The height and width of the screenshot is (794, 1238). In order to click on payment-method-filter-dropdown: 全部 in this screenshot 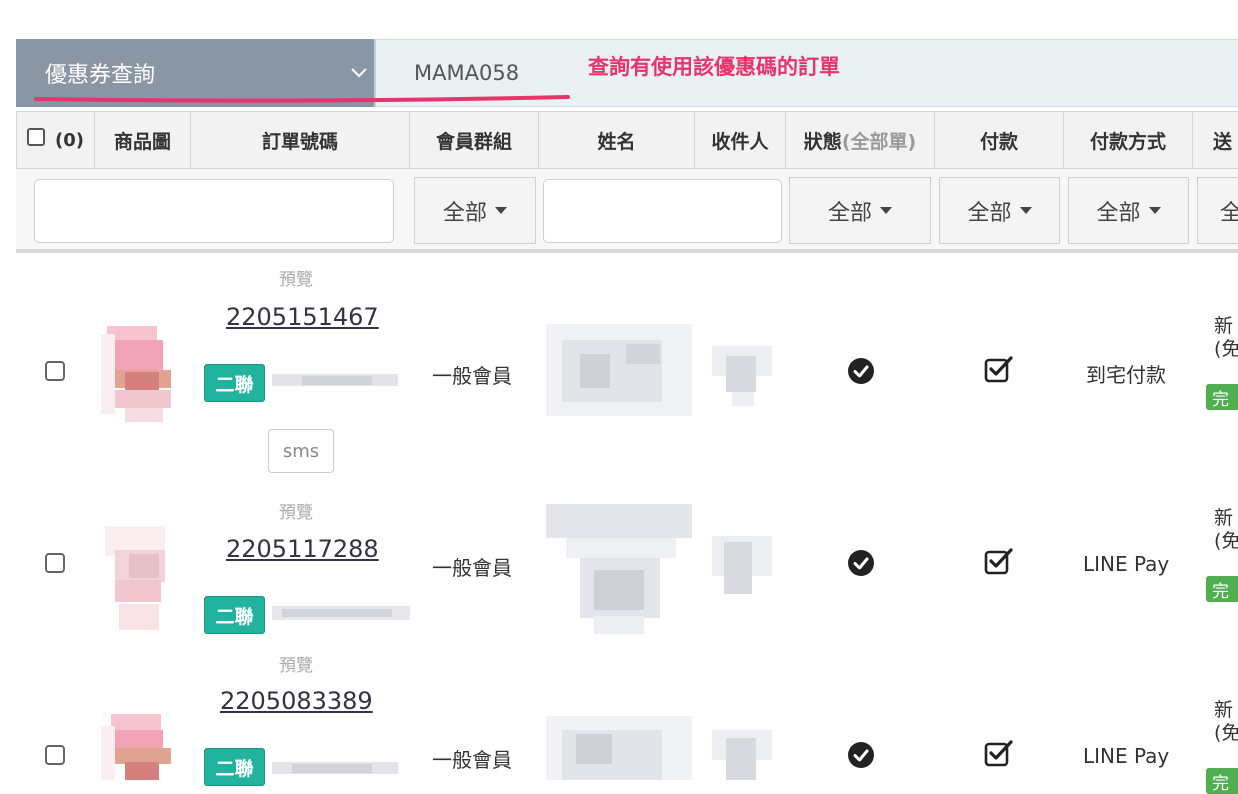, I will do `click(1128, 210)`.